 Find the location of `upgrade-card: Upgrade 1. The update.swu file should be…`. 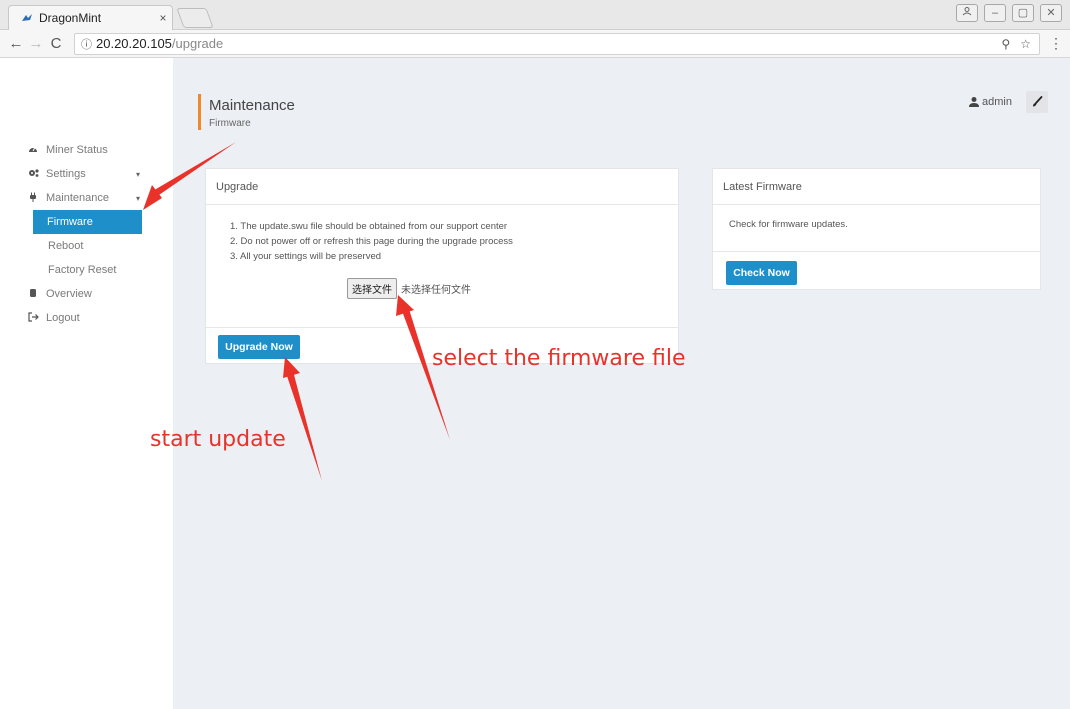

upgrade-card: Upgrade 1. The update.swu file should be… is located at coordinates (442, 266).